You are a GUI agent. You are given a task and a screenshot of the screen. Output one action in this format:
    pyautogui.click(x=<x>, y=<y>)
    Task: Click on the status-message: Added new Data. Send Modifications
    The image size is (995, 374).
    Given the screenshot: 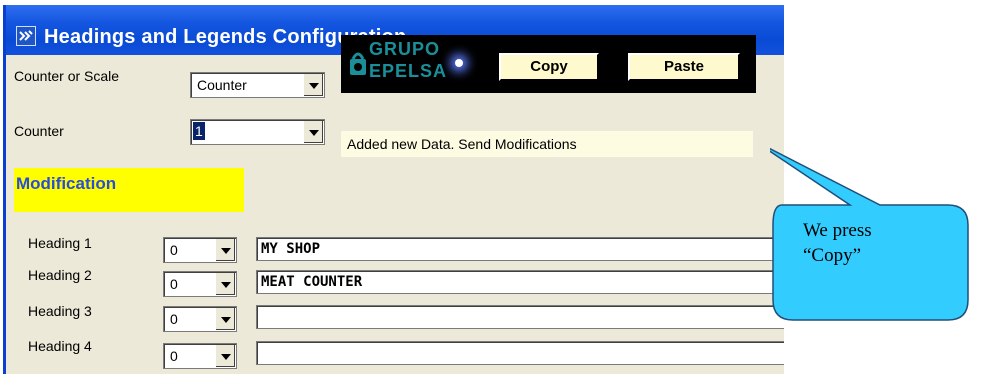 What is the action you would take?
    pyautogui.click(x=547, y=144)
    